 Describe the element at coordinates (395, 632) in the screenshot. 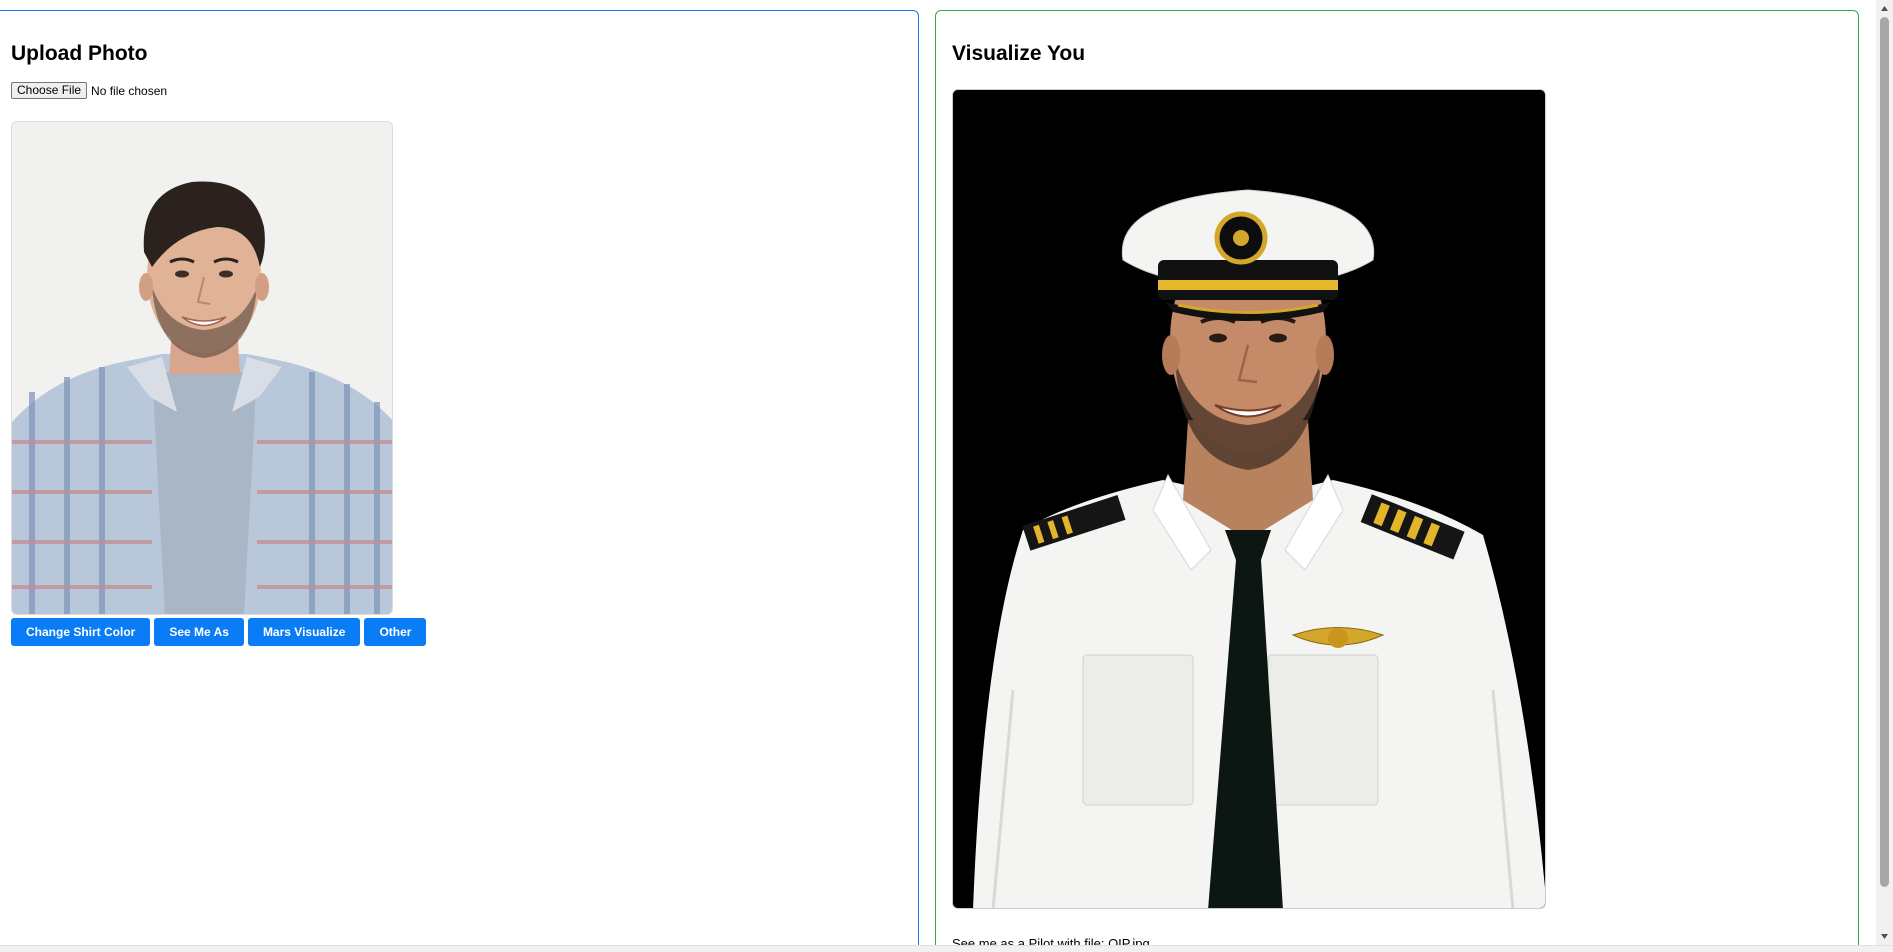

I see `other-button: Other` at that location.